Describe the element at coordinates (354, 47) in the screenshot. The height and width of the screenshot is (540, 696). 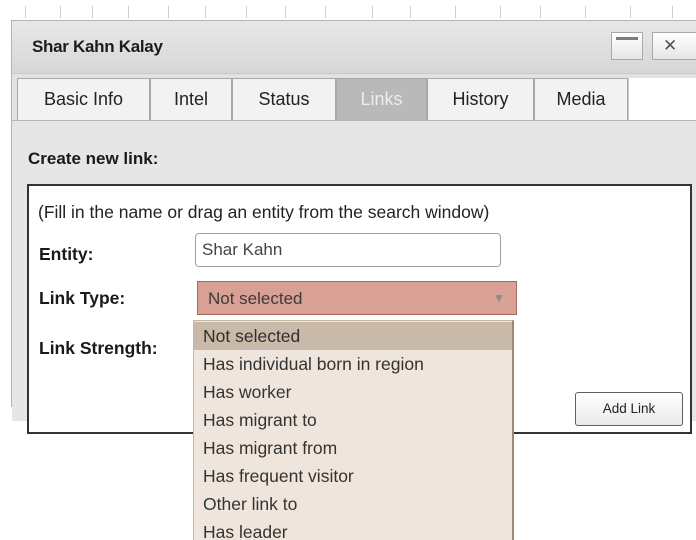
I see `window-titlebar: Shar Kahn Kalay ✕` at that location.